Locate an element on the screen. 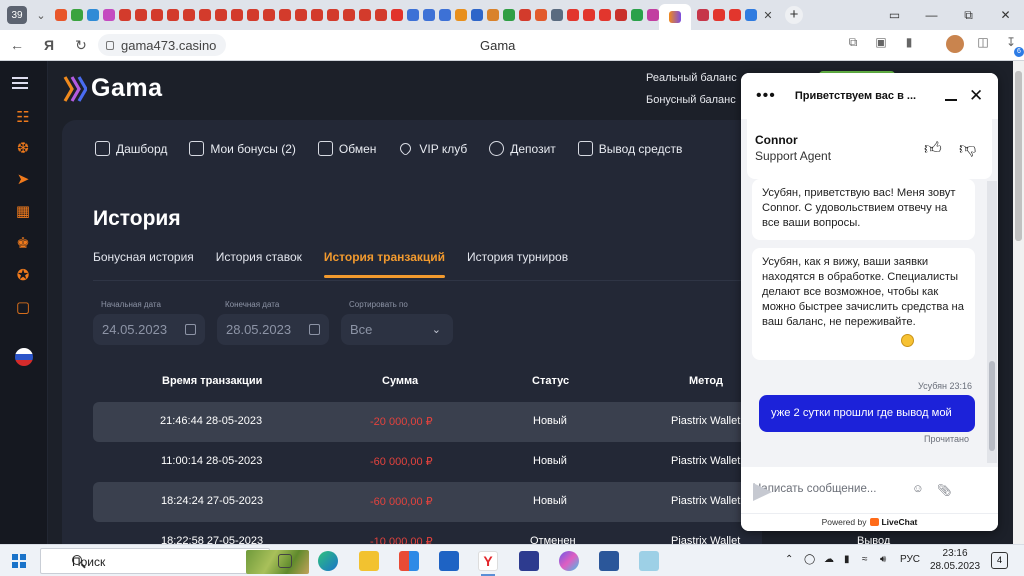 The width and height of the screenshot is (1024, 576). casino-chip-icon: ❆ is located at coordinates (23, 148).